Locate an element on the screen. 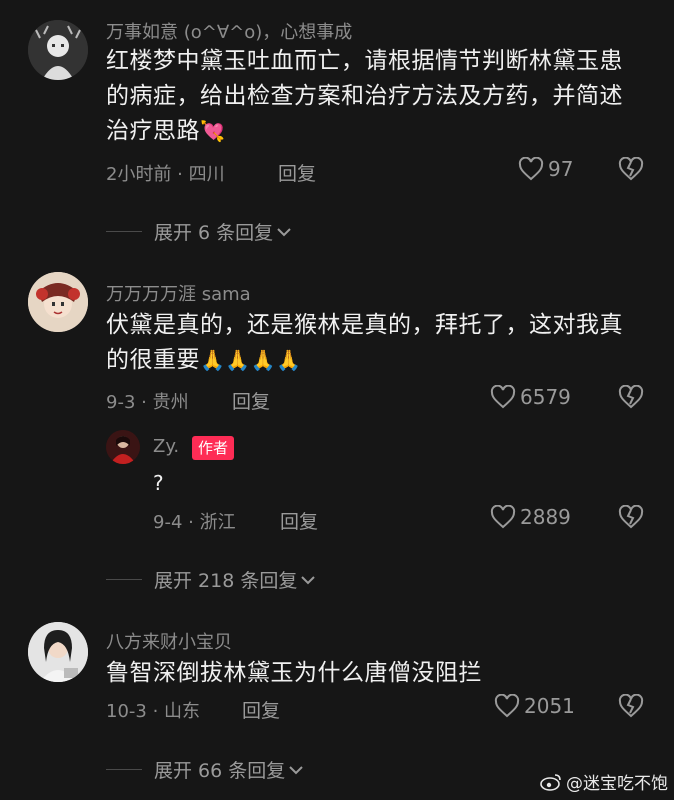 The width and height of the screenshot is (674, 800). weibo-logo-icon is located at coordinates (550, 782).